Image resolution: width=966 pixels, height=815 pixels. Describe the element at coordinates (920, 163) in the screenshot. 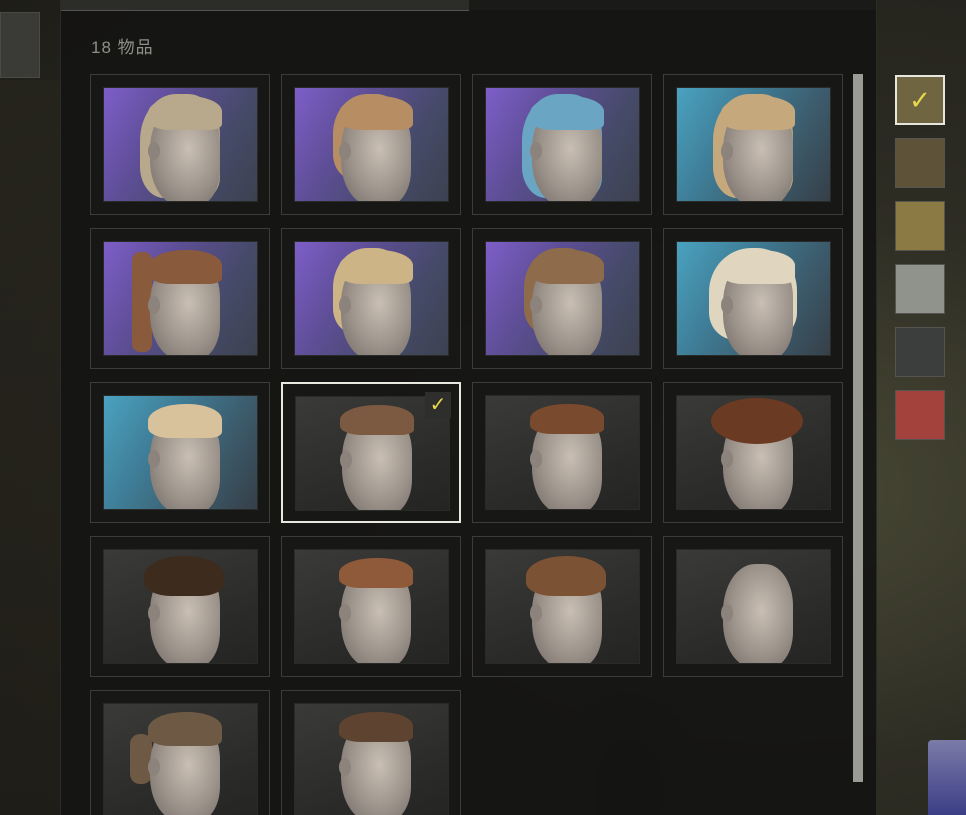

I see `swatch-olive-brown` at that location.